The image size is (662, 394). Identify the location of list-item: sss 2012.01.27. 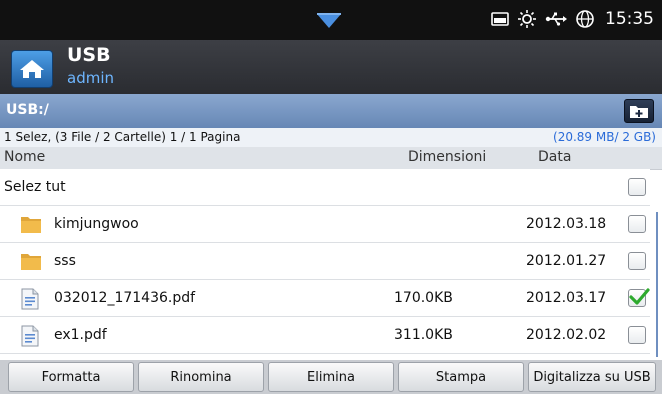
(325, 261).